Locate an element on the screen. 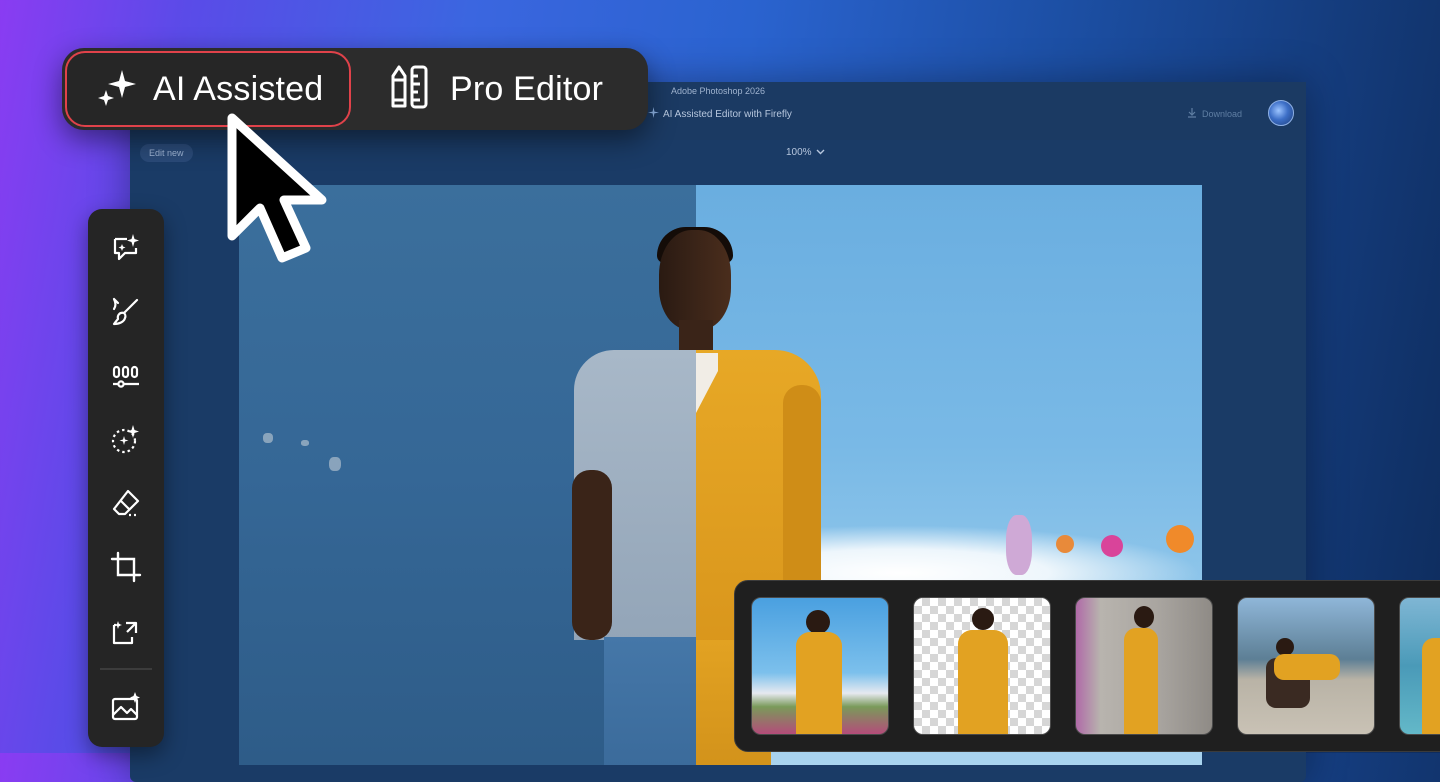  rail-divider is located at coordinates (126, 669).